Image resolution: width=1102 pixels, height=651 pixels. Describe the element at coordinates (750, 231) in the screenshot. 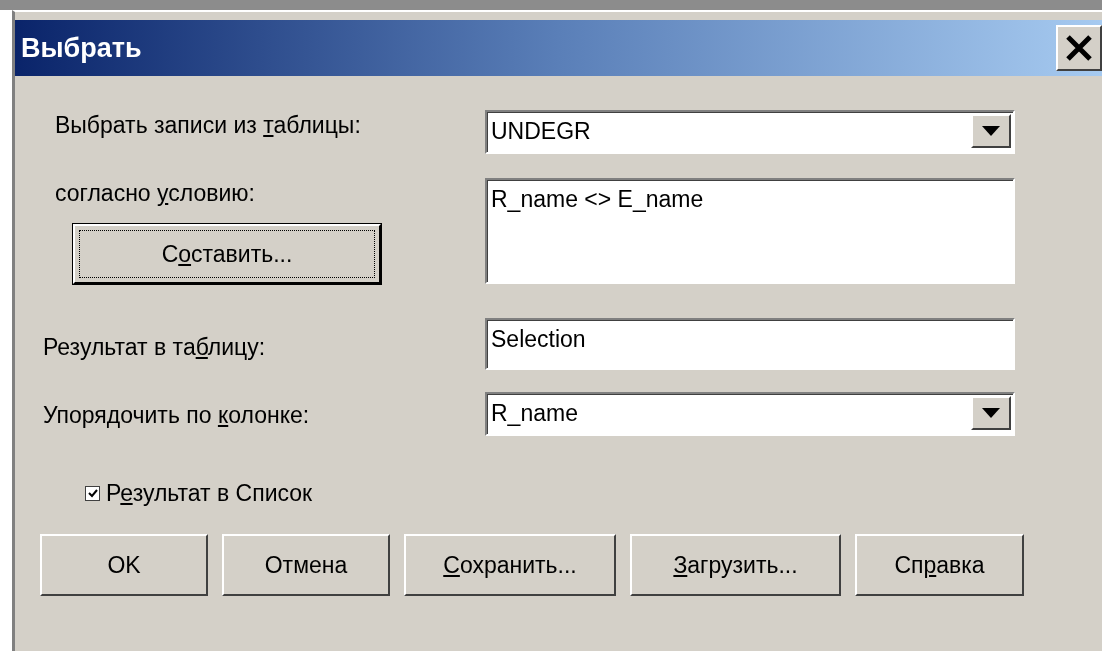

I see `condition-field: R_name <> E_name` at that location.